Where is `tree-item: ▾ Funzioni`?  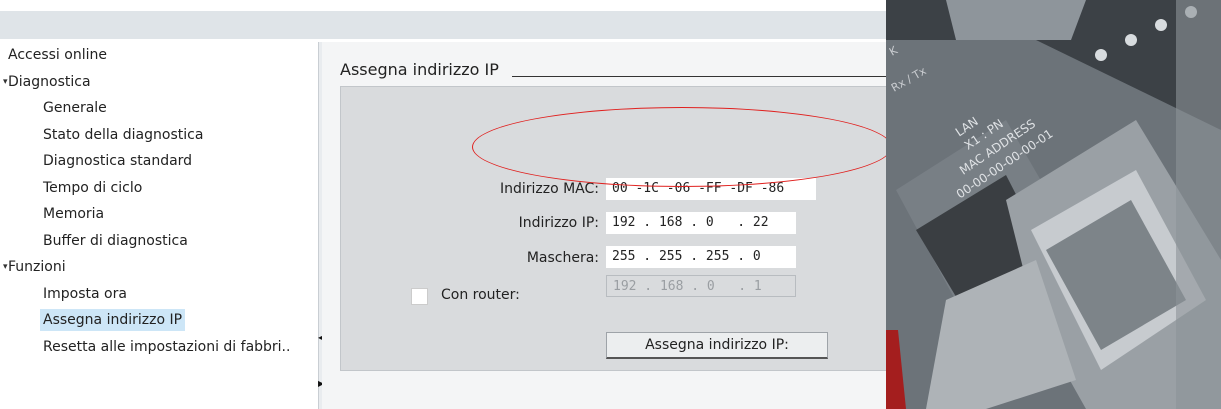
tree-item: ▾ Funzioni is located at coordinates (159, 267).